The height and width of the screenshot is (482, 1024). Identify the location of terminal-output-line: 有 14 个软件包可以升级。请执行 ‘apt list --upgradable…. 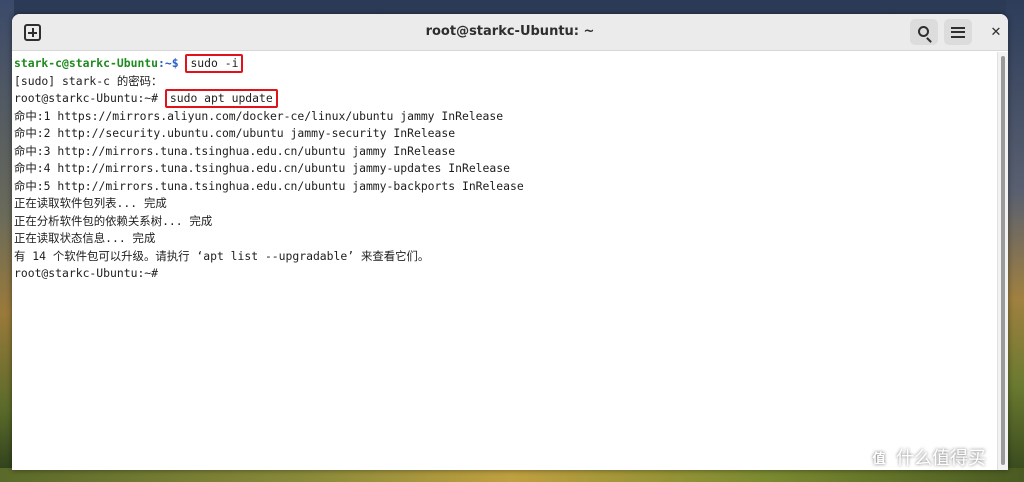
(222, 255).